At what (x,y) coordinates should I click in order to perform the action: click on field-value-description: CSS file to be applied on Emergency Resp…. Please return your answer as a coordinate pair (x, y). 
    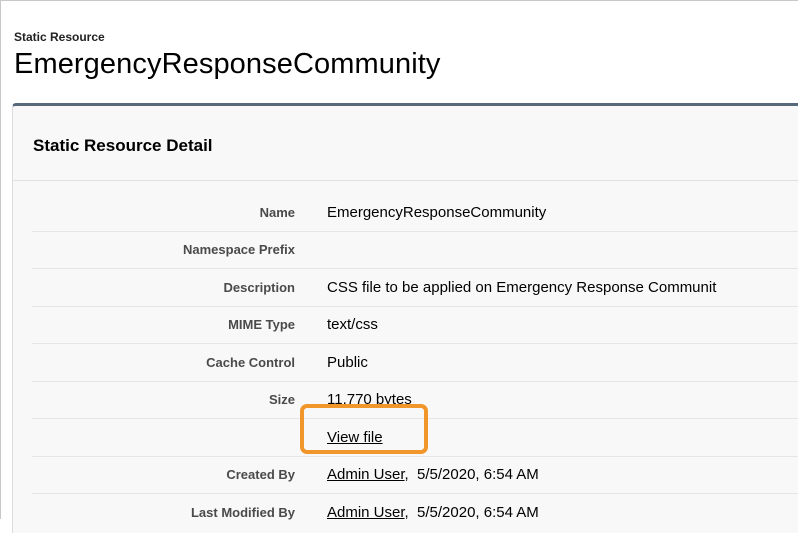
    Looking at the image, I should click on (562, 287).